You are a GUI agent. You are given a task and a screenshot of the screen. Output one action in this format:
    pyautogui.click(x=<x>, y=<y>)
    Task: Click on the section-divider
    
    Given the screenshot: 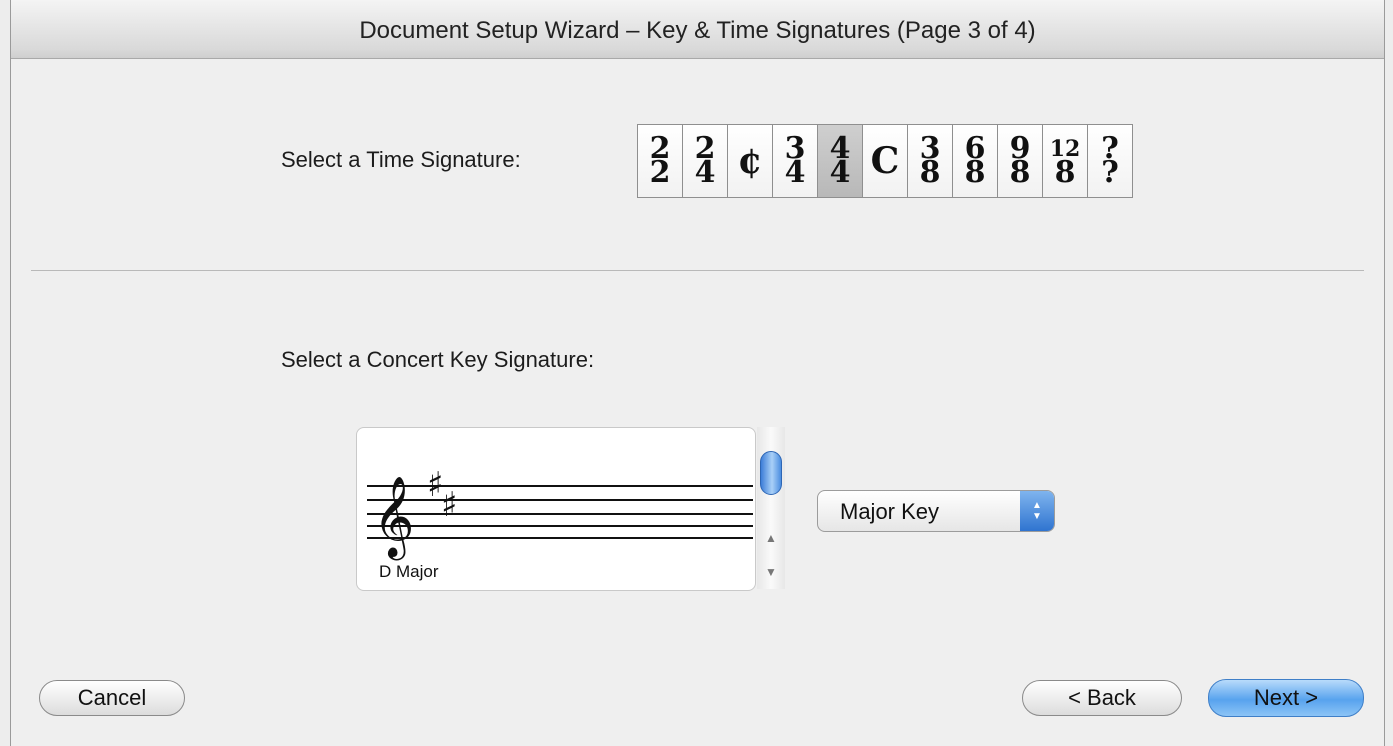 What is the action you would take?
    pyautogui.click(x=697, y=270)
    